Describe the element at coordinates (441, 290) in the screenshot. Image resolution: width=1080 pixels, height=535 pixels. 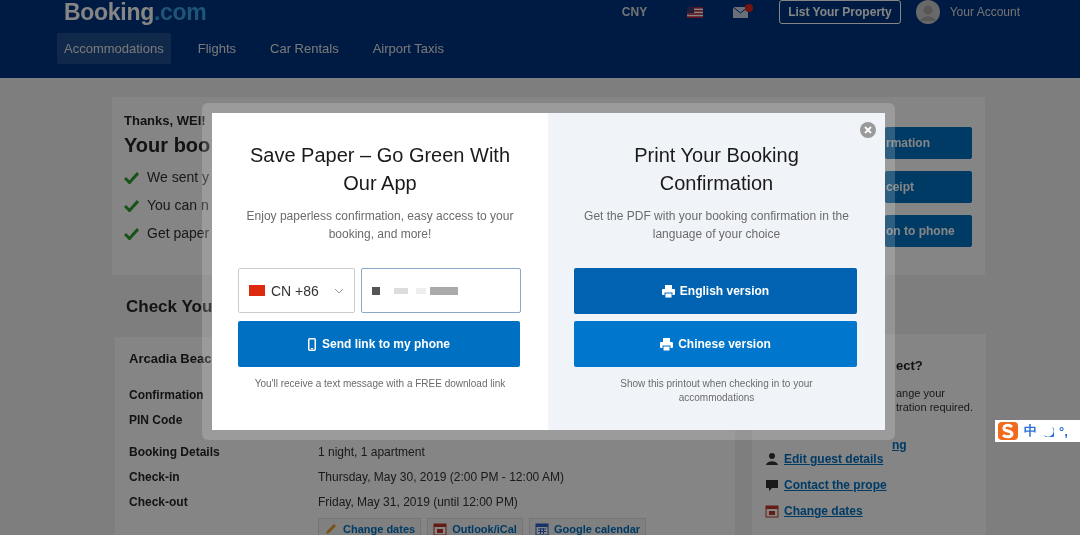
I see `phone-input-field` at that location.